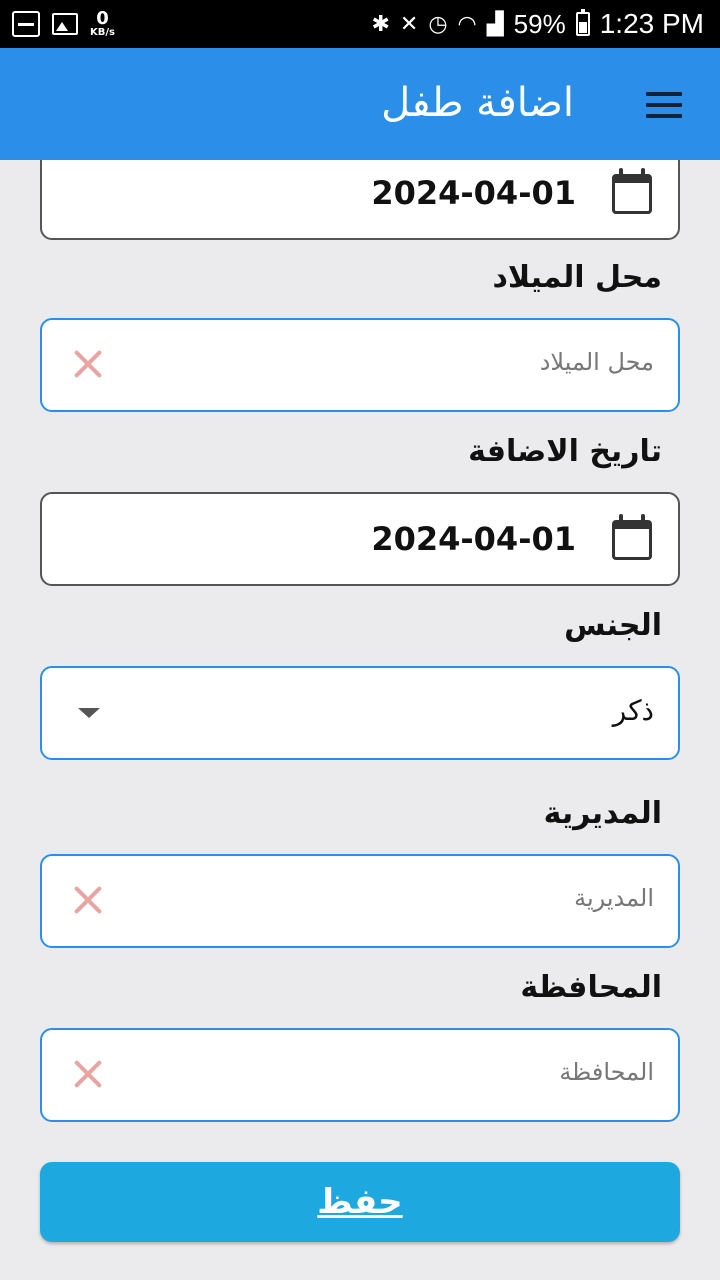 Image resolution: width=720 pixels, height=1280 pixels. Describe the element at coordinates (102, 18) in the screenshot. I see `data-speed-value: 0` at that location.